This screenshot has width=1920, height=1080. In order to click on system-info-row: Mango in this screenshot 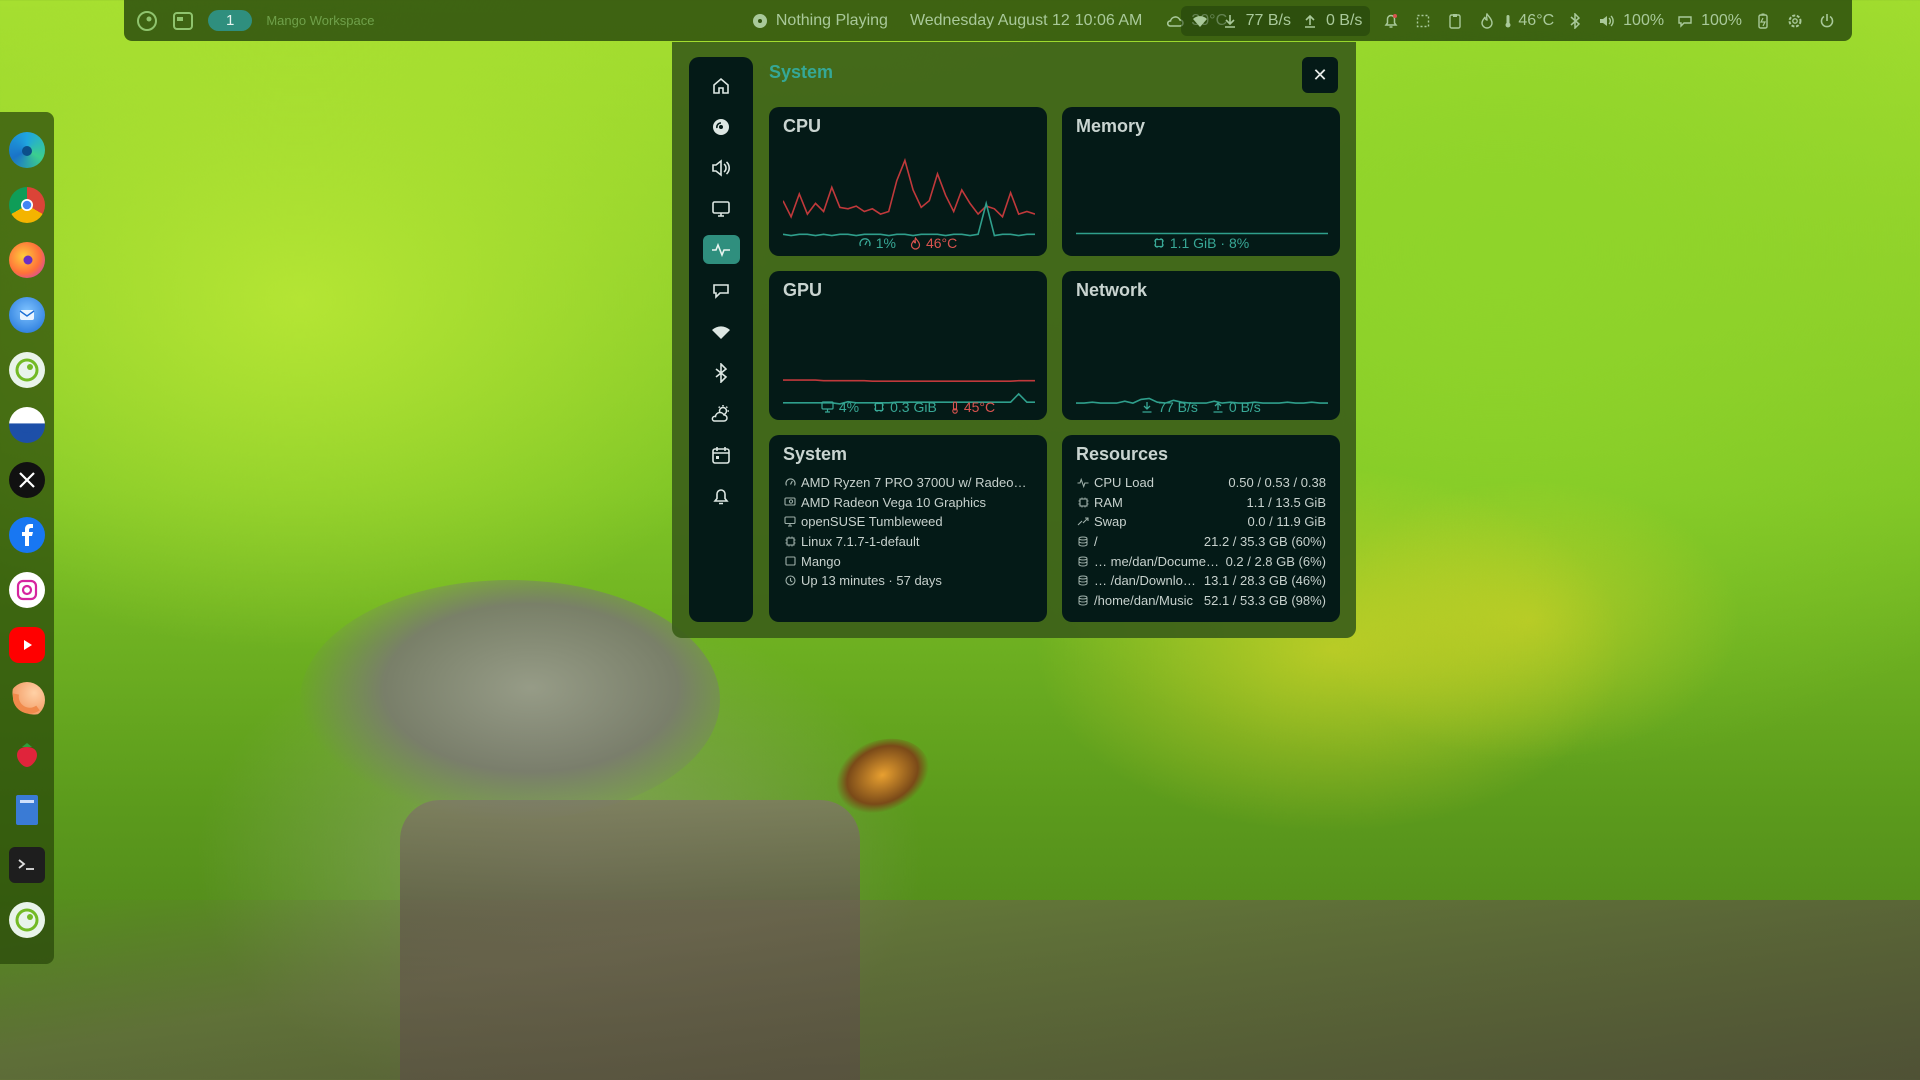, I will do `click(908, 561)`.